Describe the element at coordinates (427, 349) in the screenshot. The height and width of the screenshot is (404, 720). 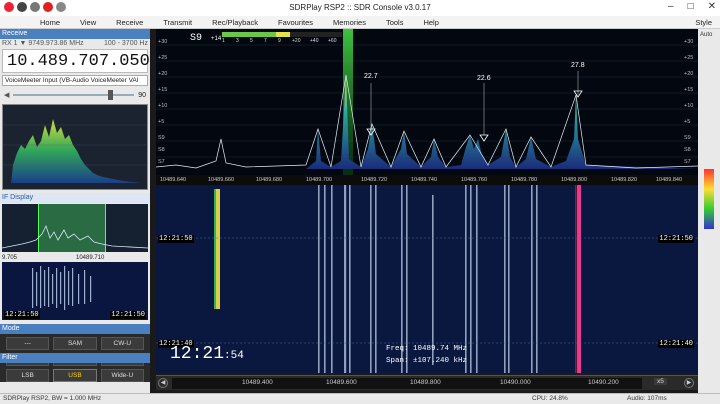
I see `freq-readout: Freq: 10489.74 MHz` at that location.